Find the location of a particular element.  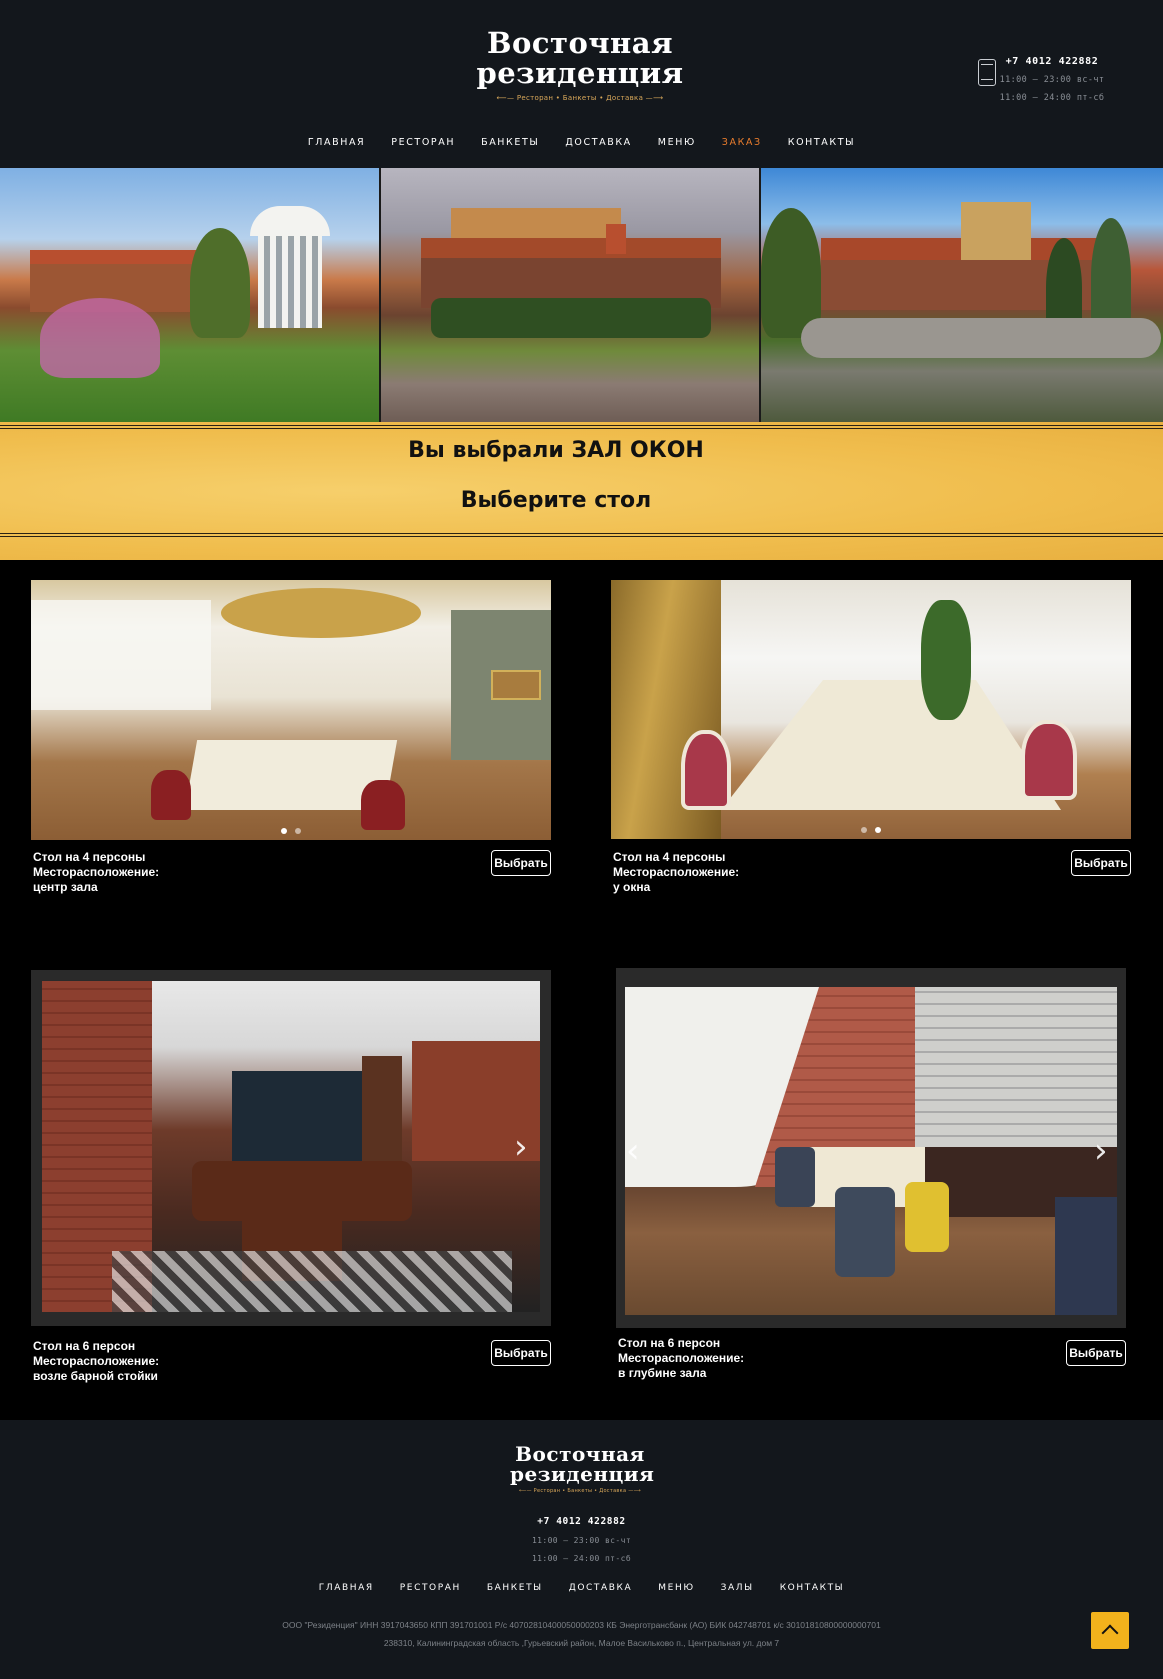

table-photo-3: › is located at coordinates (291, 1148).